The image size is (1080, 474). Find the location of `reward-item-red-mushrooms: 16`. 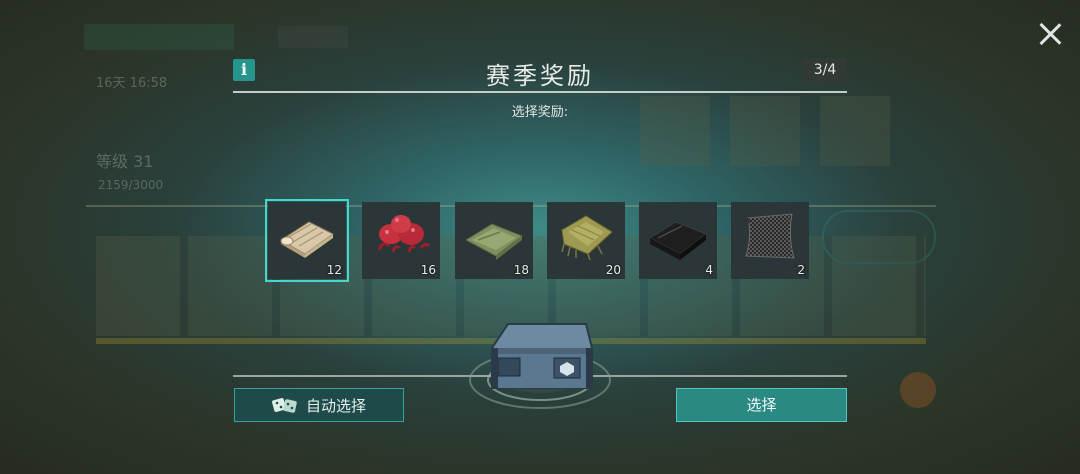

reward-item-red-mushrooms: 16 is located at coordinates (401, 240).